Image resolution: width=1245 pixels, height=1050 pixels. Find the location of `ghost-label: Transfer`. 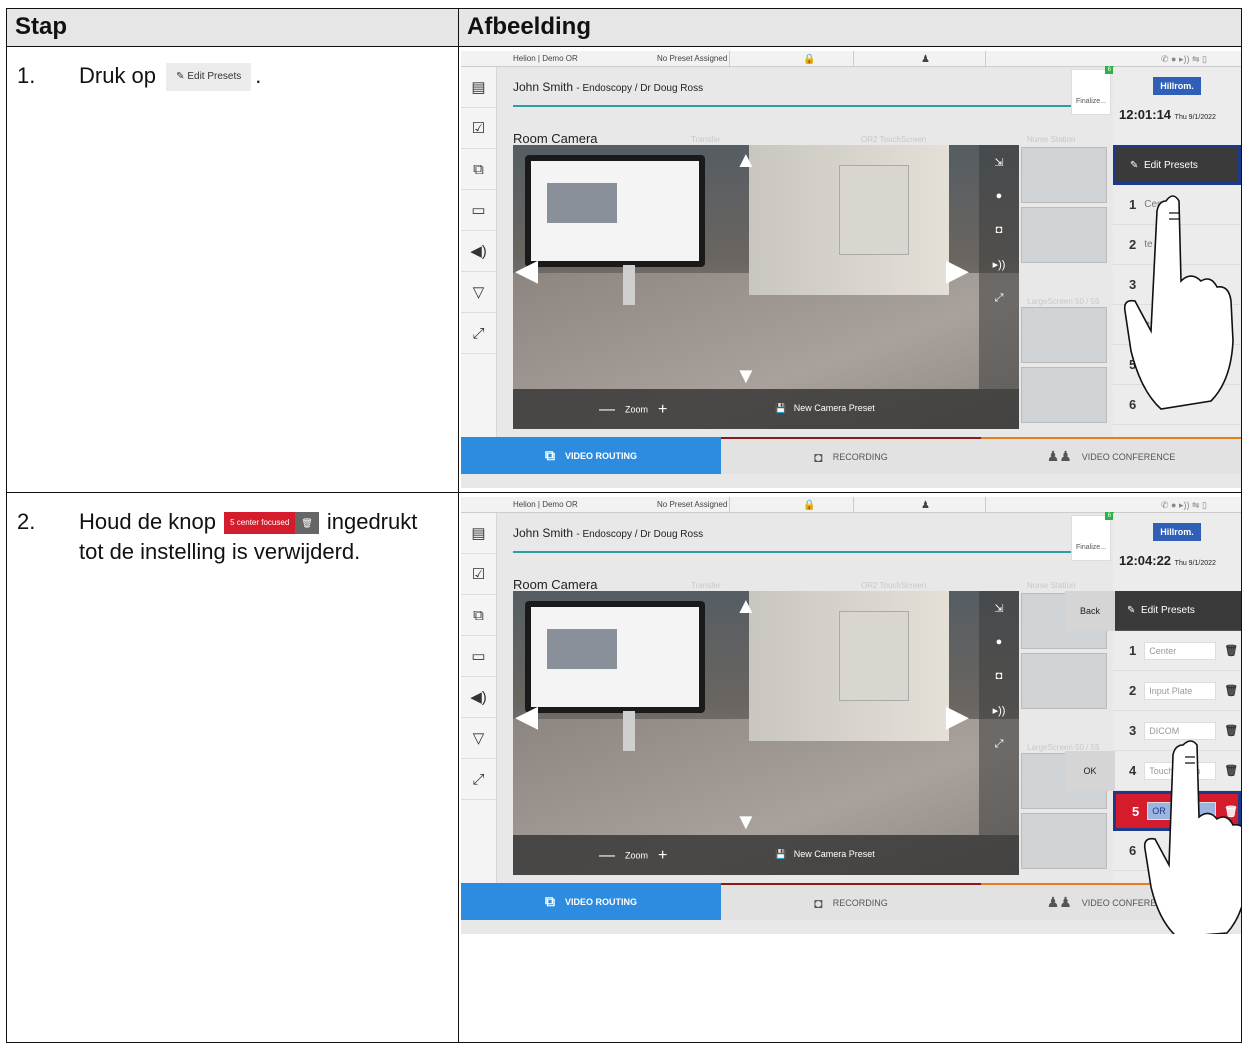

ghost-label: Transfer is located at coordinates (706, 585).